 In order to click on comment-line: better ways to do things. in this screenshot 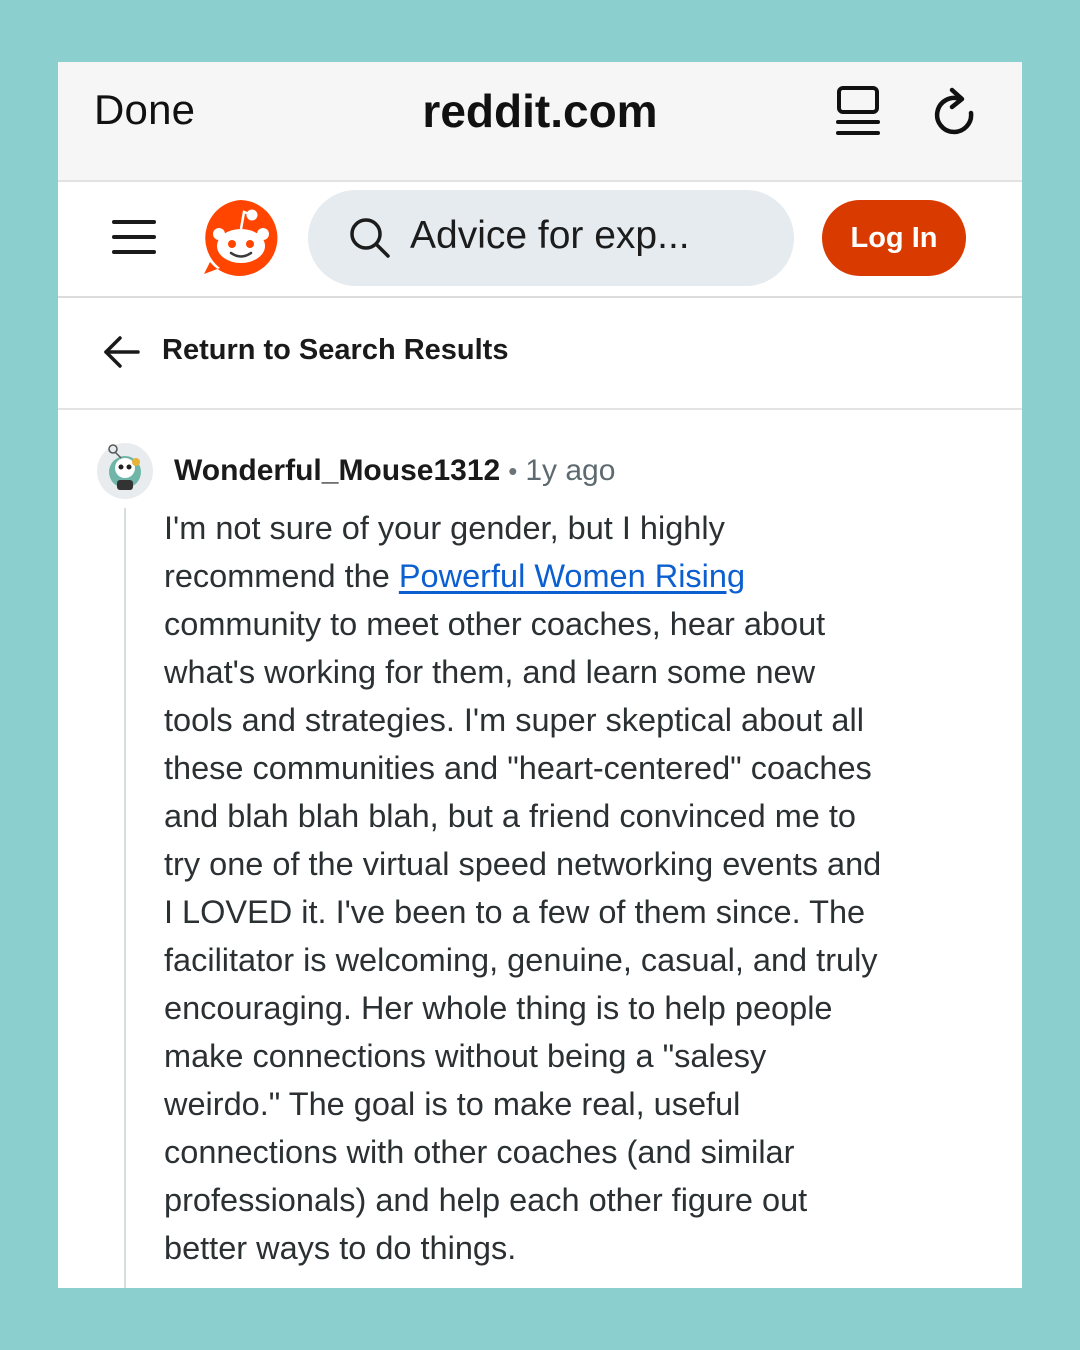, I will do `click(340, 1248)`.